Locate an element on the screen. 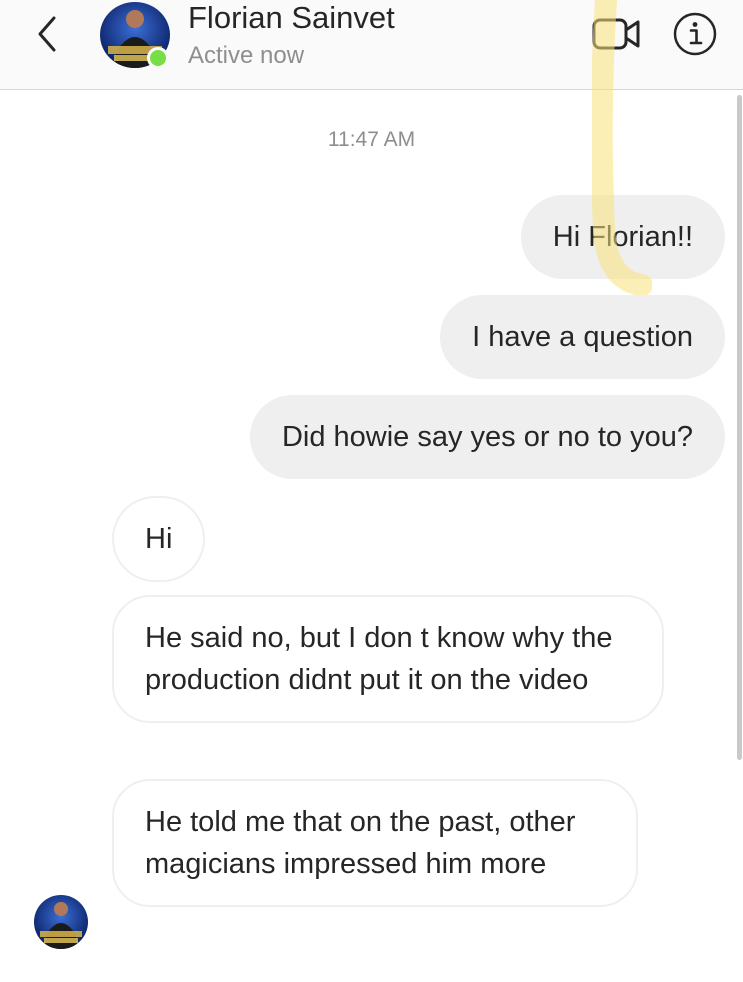  message-text: Hi Florian!! is located at coordinates (622, 237).